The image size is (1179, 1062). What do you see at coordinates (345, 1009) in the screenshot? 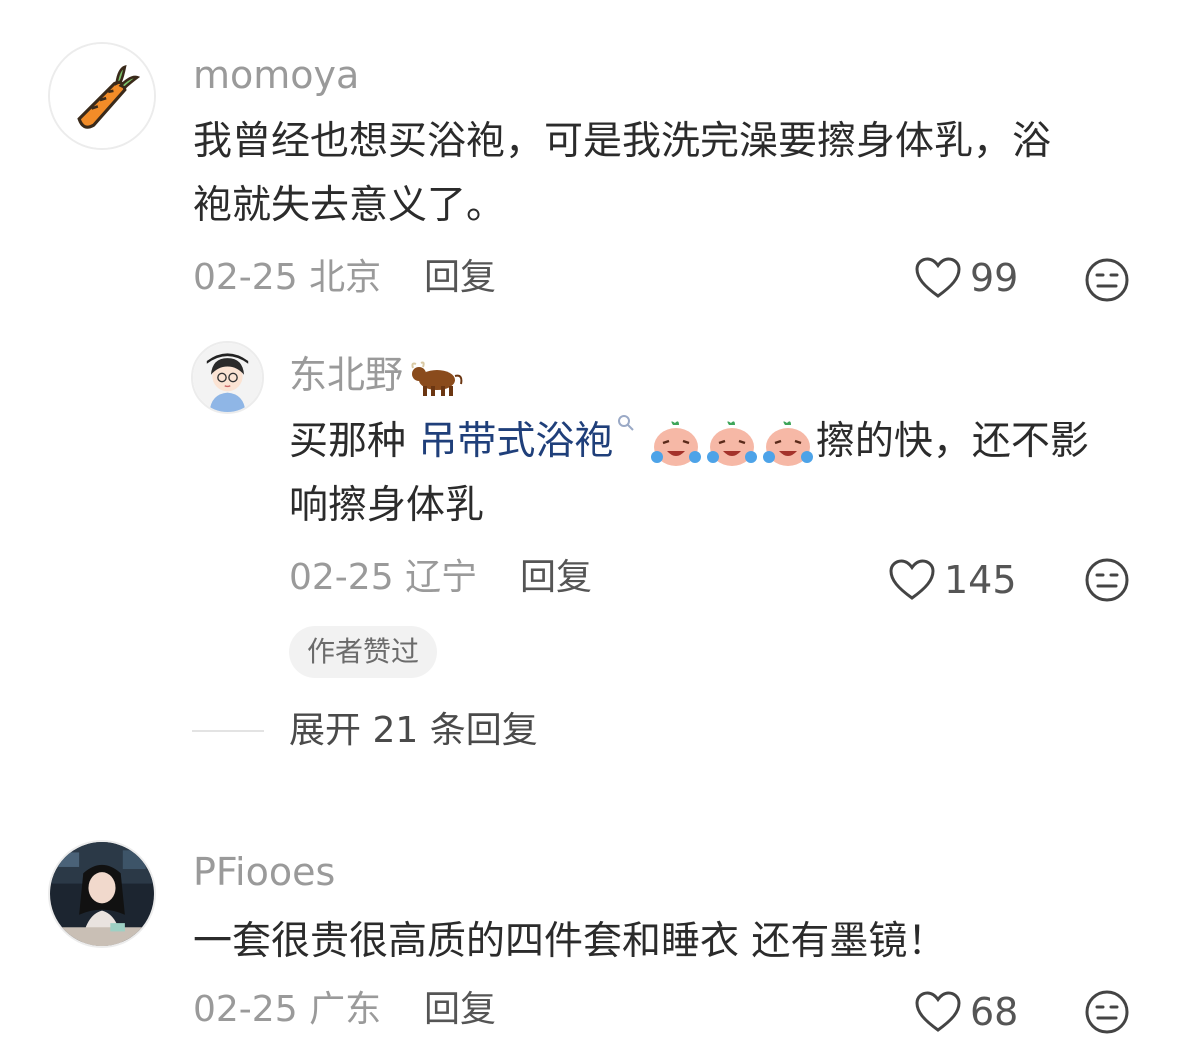
I see `comment-location: 广东` at bounding box center [345, 1009].